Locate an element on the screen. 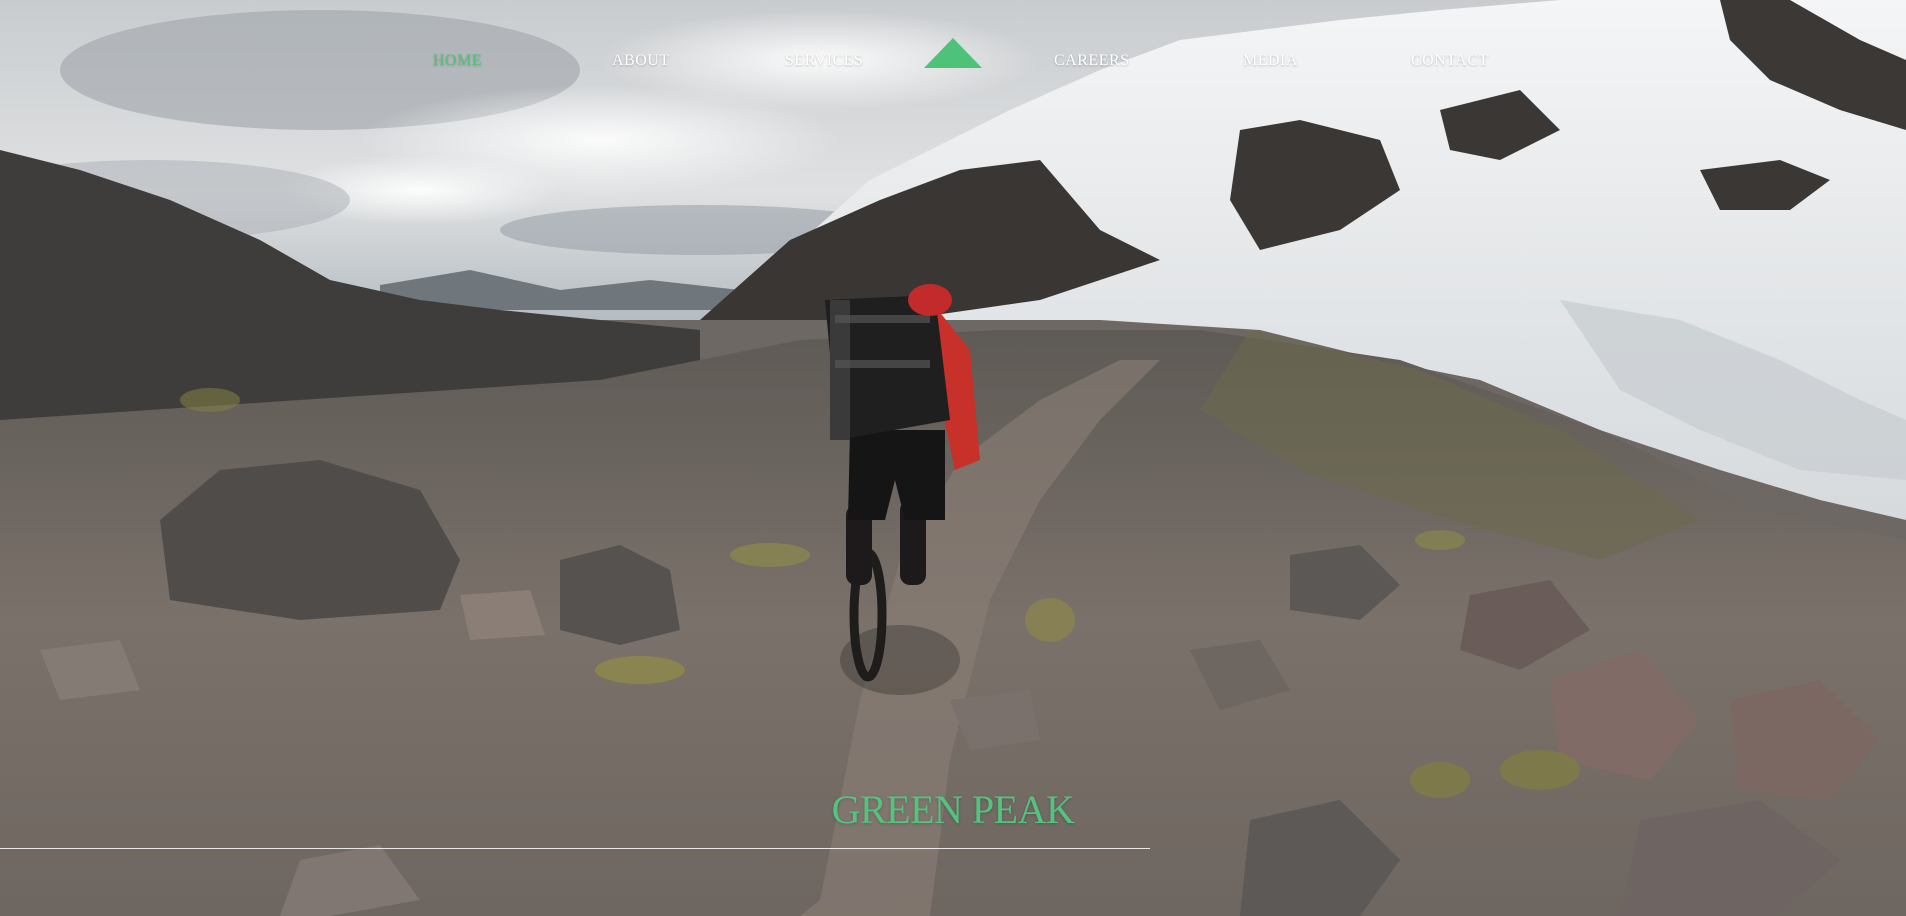 The width and height of the screenshot is (1906, 916). hero-divider-line is located at coordinates (575, 848).